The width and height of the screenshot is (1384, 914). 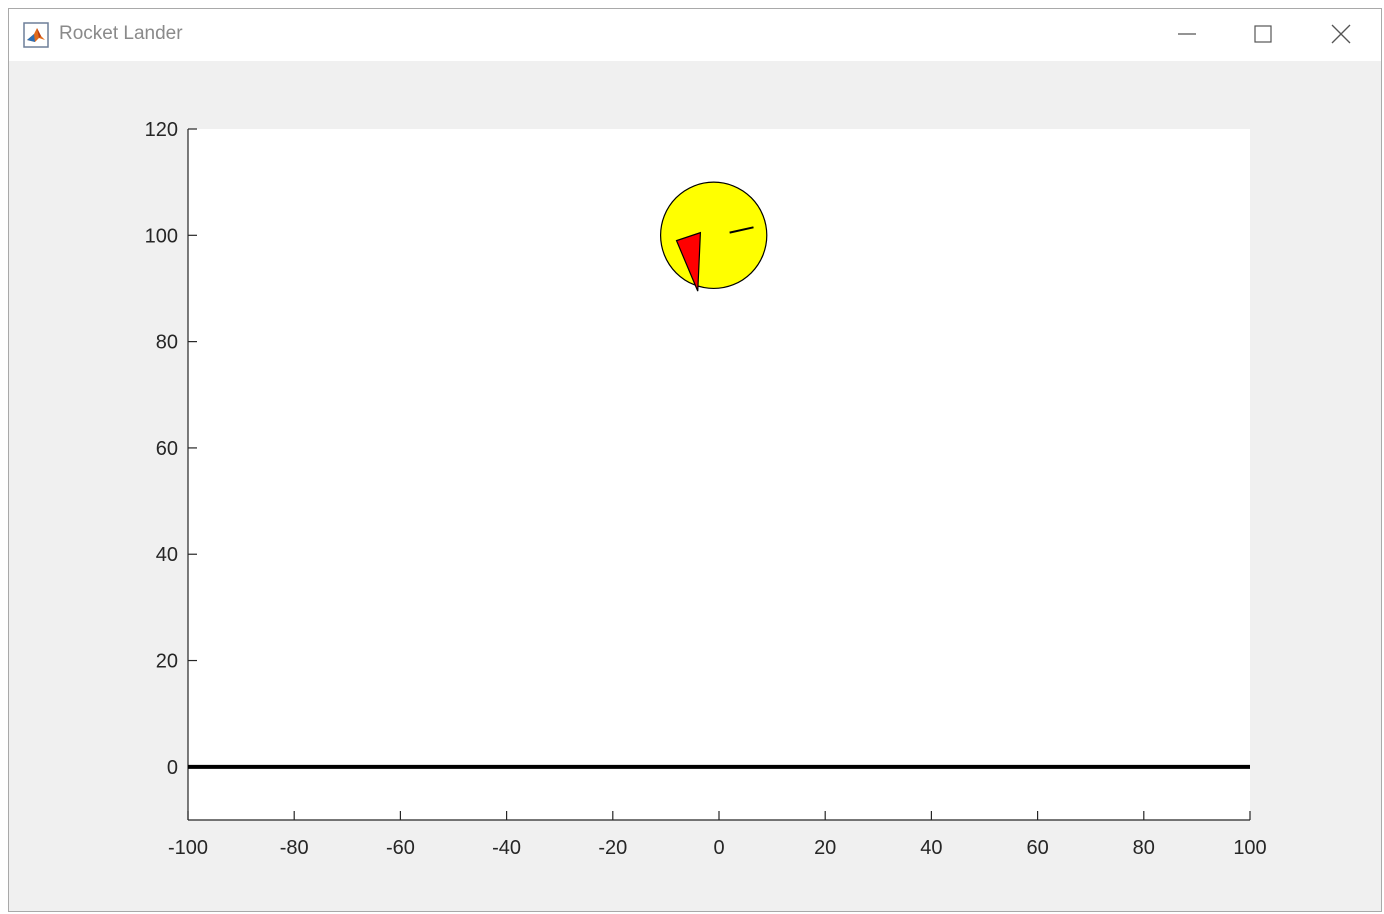 I want to click on minimize-icon, so click(x=1187, y=34).